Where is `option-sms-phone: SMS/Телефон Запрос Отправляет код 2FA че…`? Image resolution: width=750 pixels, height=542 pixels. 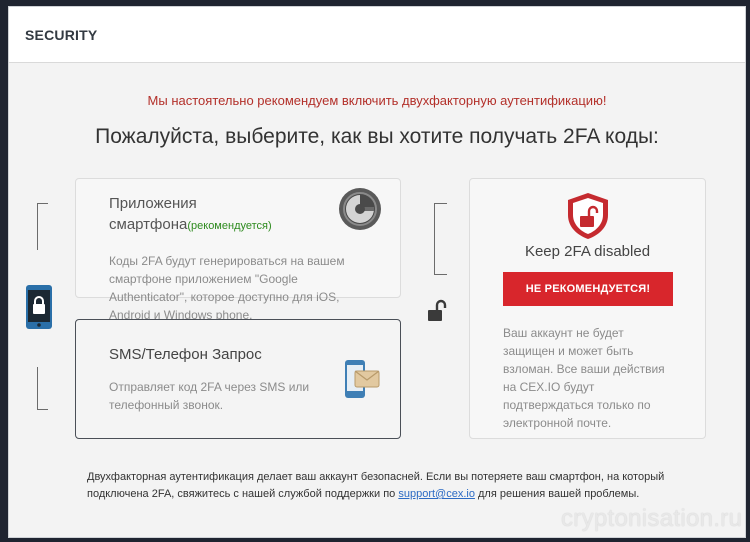 option-sms-phone: SMS/Телефон Запрос Отправляет код 2FA че… is located at coordinates (238, 379).